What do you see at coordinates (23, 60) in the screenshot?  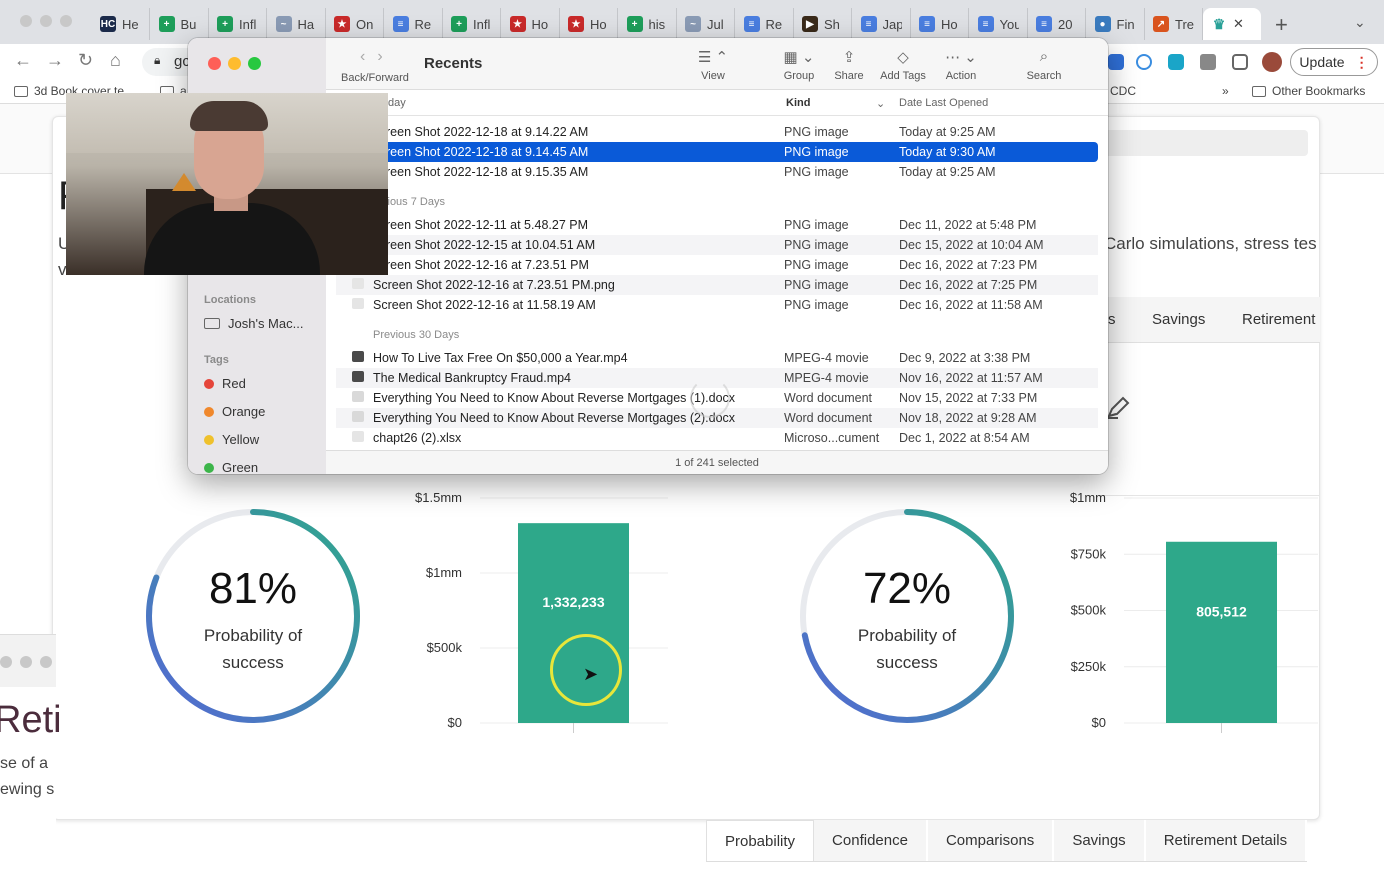 I see `back-arrow-icon: ←` at bounding box center [23, 60].